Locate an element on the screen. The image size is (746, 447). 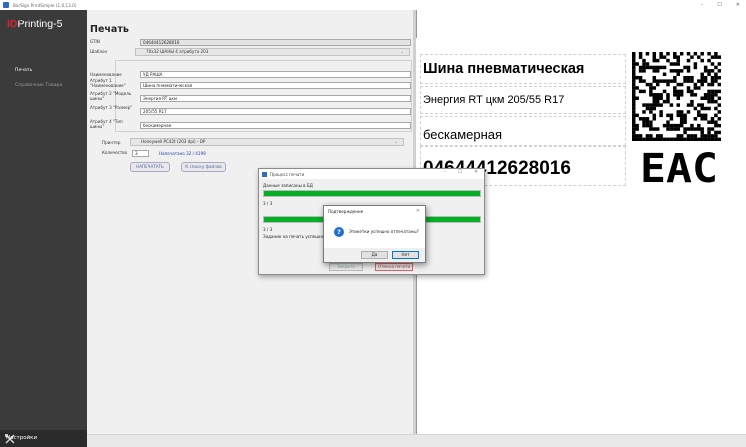
window-controls: – ☐ ✕ is located at coordinates (720, 5).